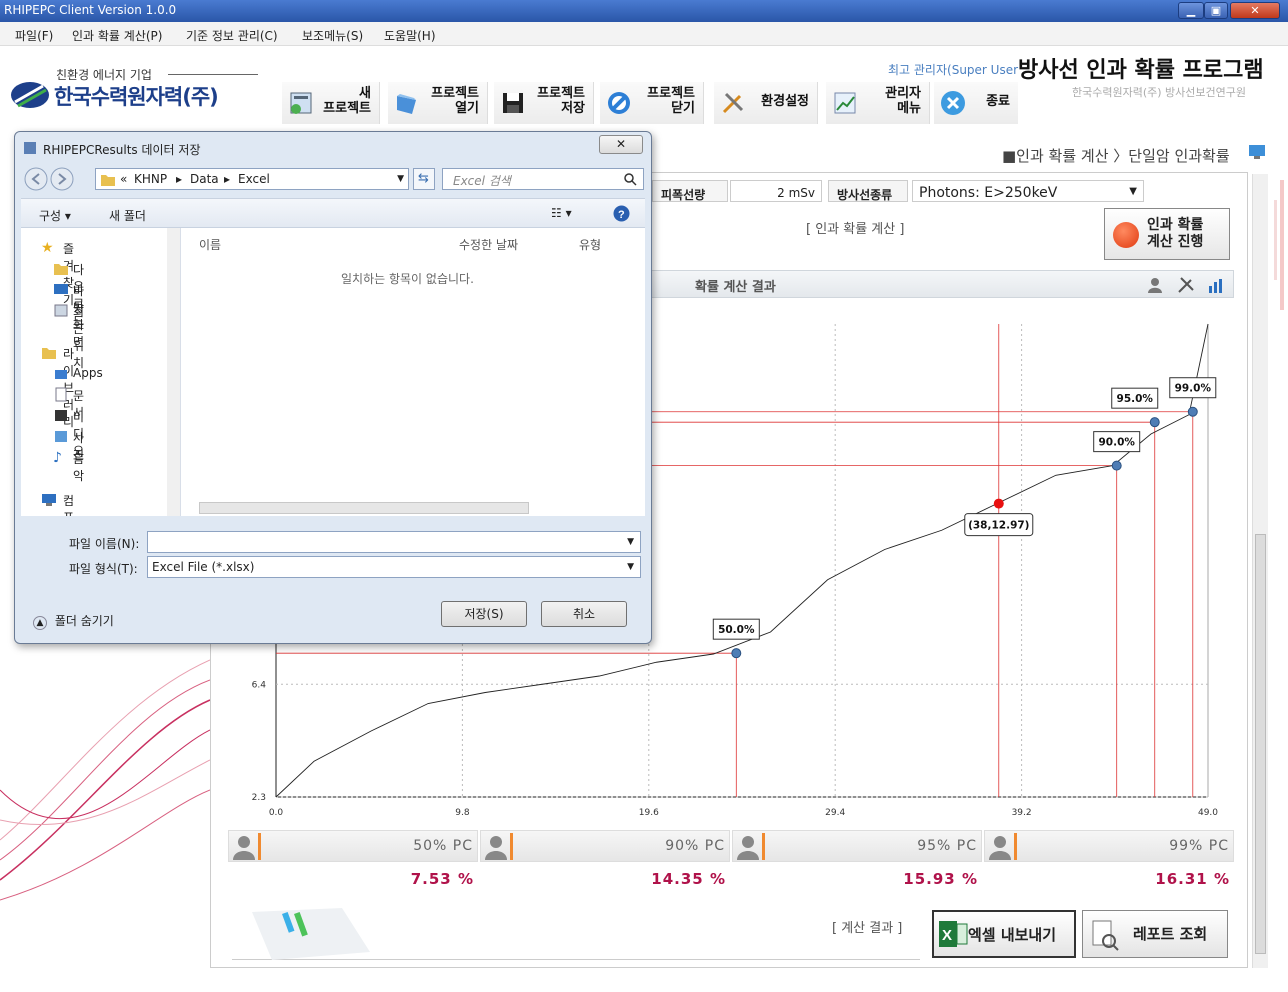  I want to click on document-graphic-icon, so click(311, 934).